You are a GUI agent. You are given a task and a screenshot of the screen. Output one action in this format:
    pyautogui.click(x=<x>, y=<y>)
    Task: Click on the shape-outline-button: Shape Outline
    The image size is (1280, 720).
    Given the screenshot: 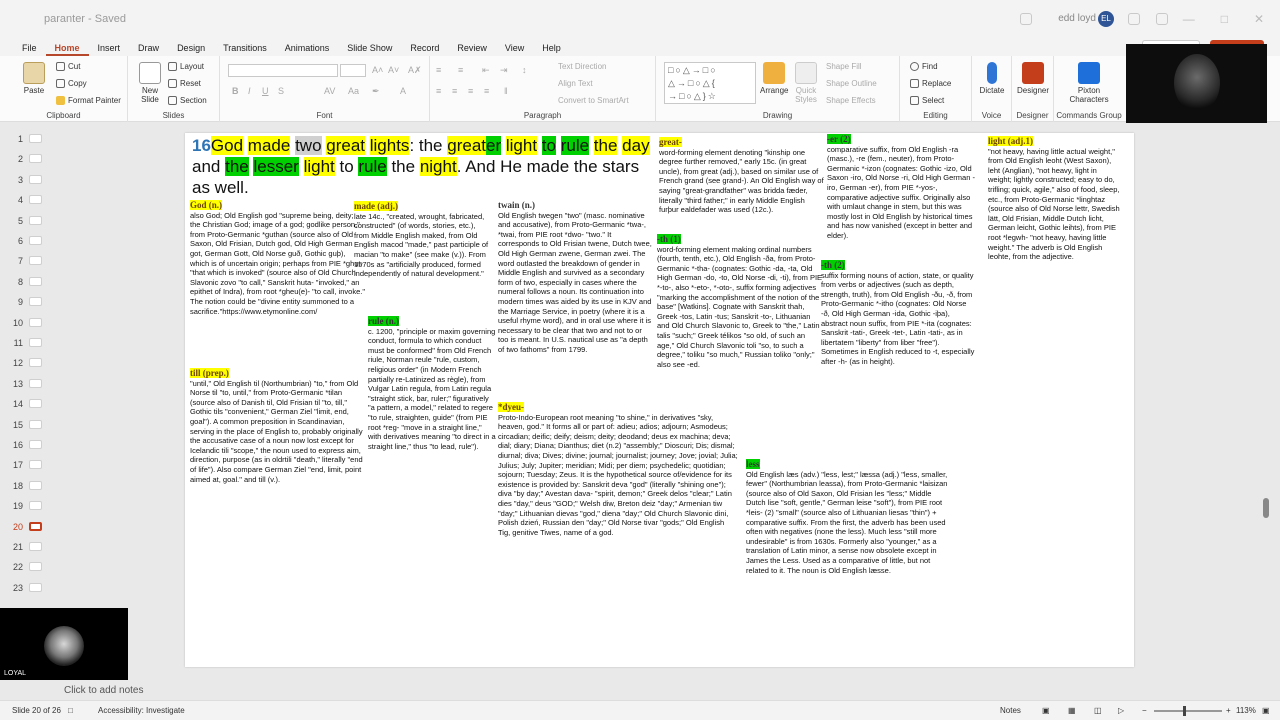 What is the action you would take?
    pyautogui.click(x=851, y=83)
    